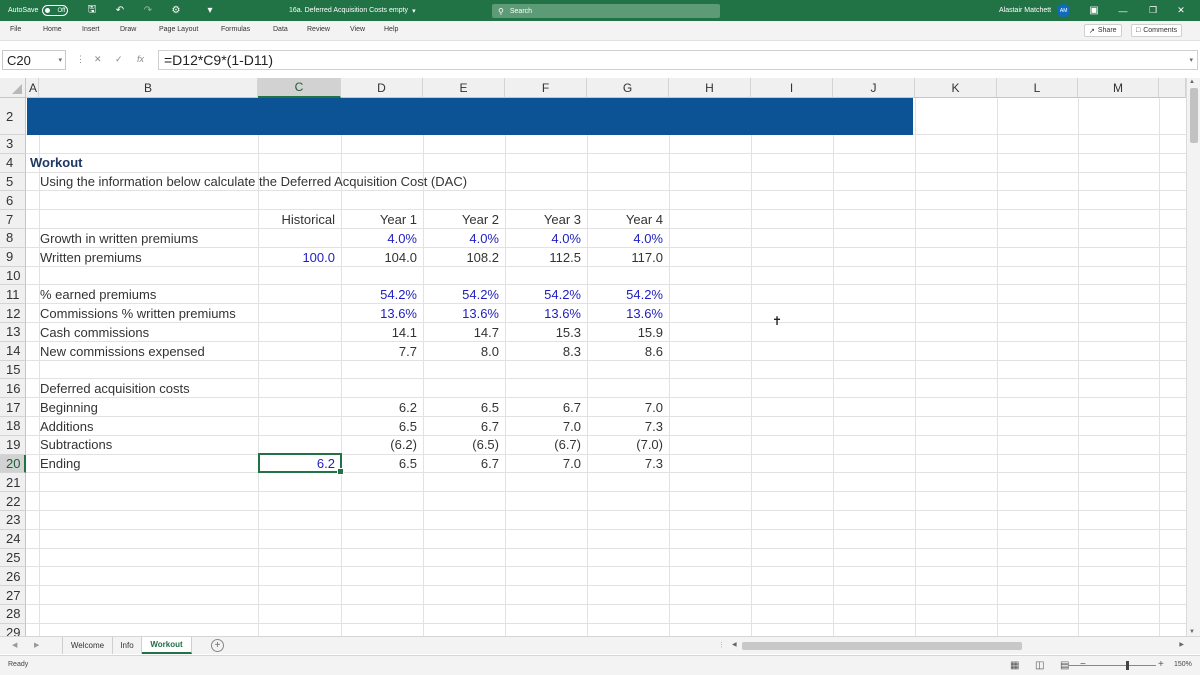  I want to click on row-header-7: 7, so click(13, 219).